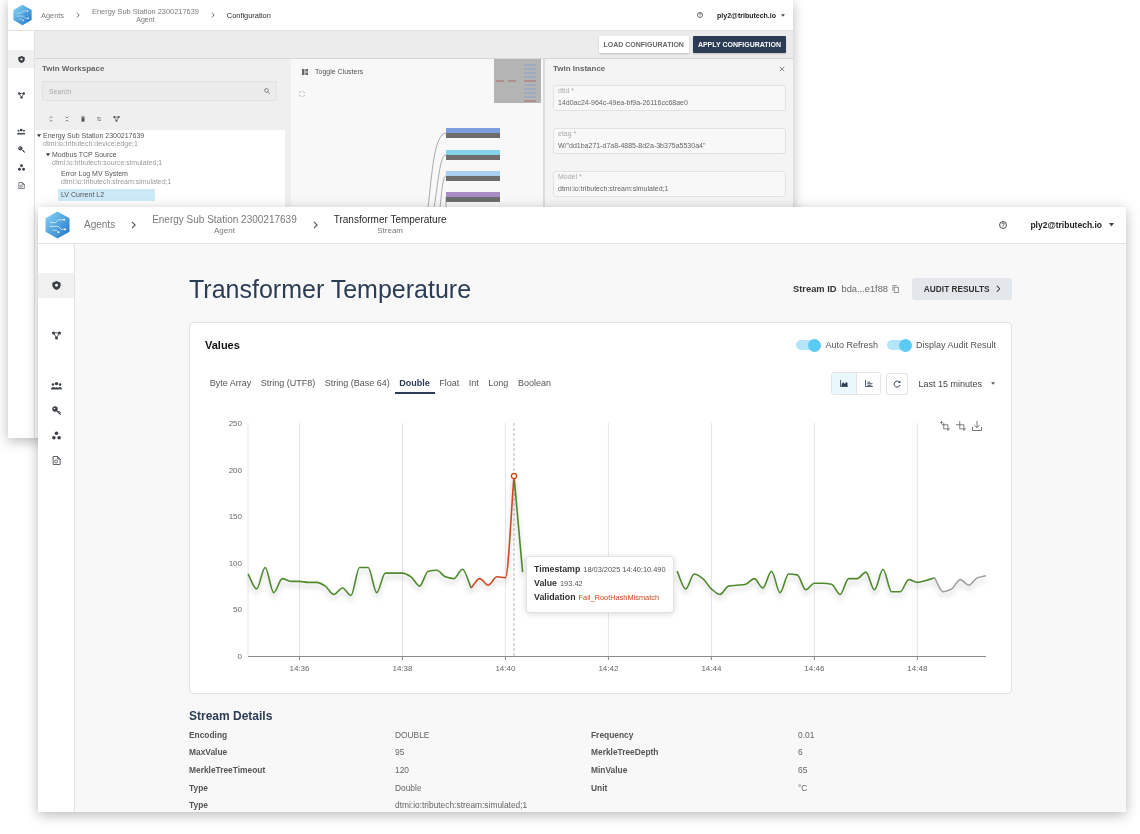 This screenshot has height=834, width=1140. I want to click on detail-value: 95, so click(400, 752).